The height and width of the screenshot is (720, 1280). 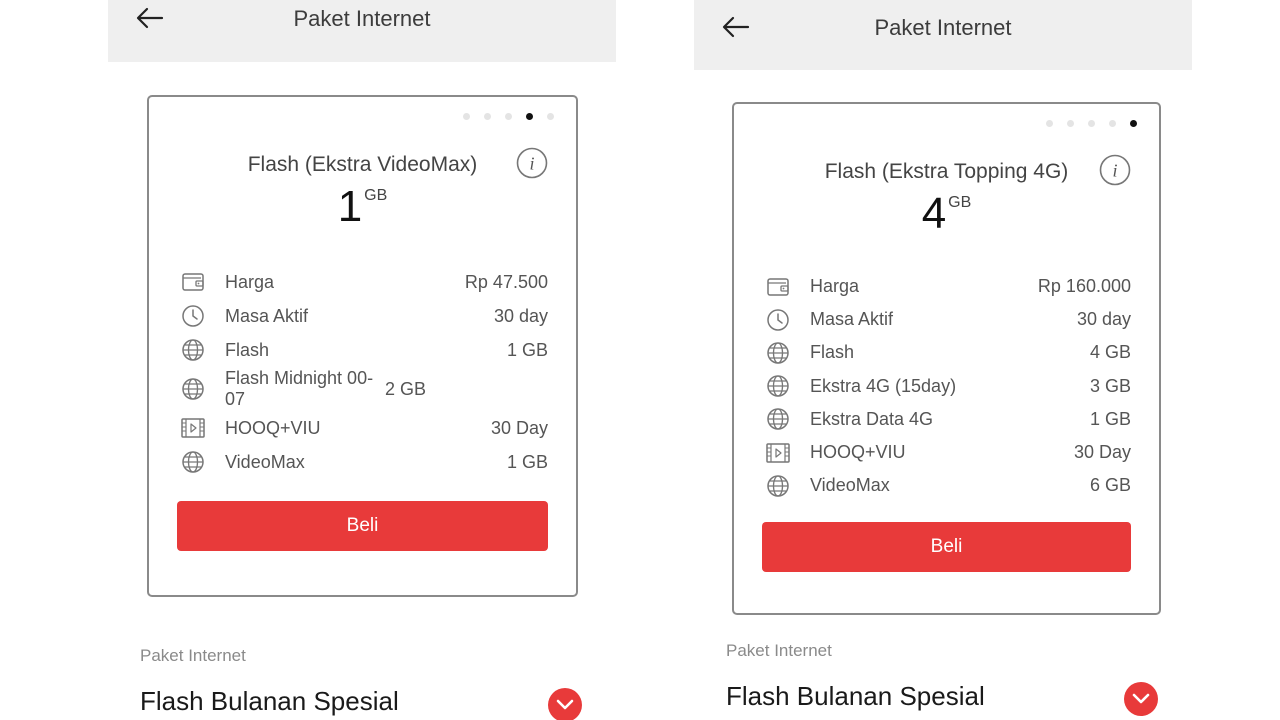 What do you see at coordinates (362, 164) in the screenshot?
I see `package-name: Flash (Ekstra VideoMax)` at bounding box center [362, 164].